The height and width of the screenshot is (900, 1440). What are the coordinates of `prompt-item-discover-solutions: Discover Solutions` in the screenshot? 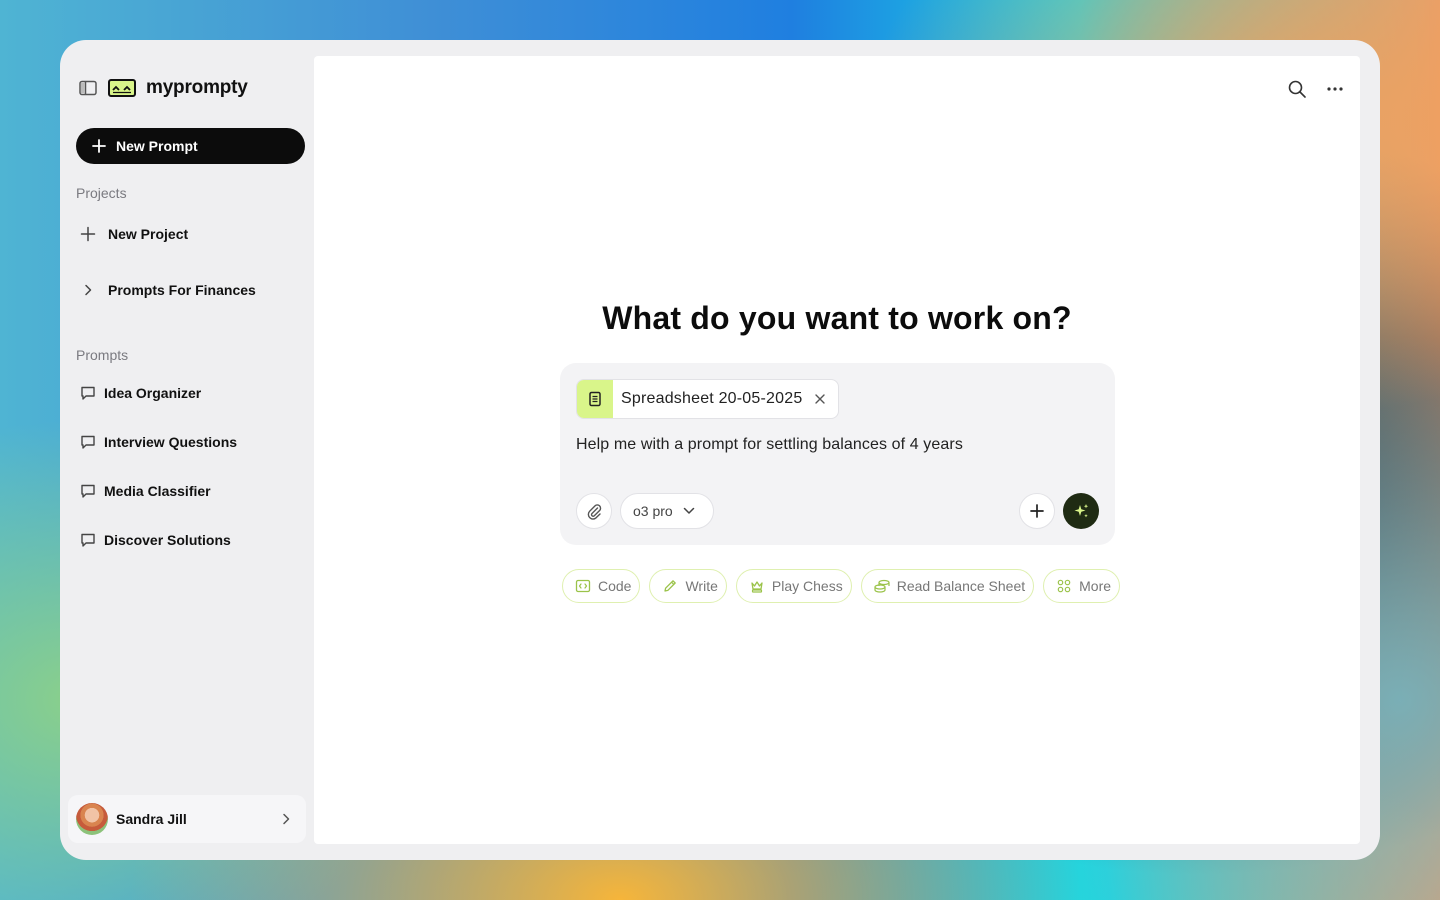 It's located at (190, 540).